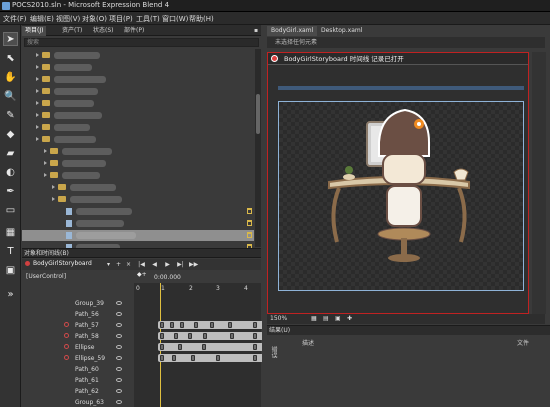 The height and width of the screenshot is (407, 550). I want to click on project-search-input: 搜索, so click(141, 42).